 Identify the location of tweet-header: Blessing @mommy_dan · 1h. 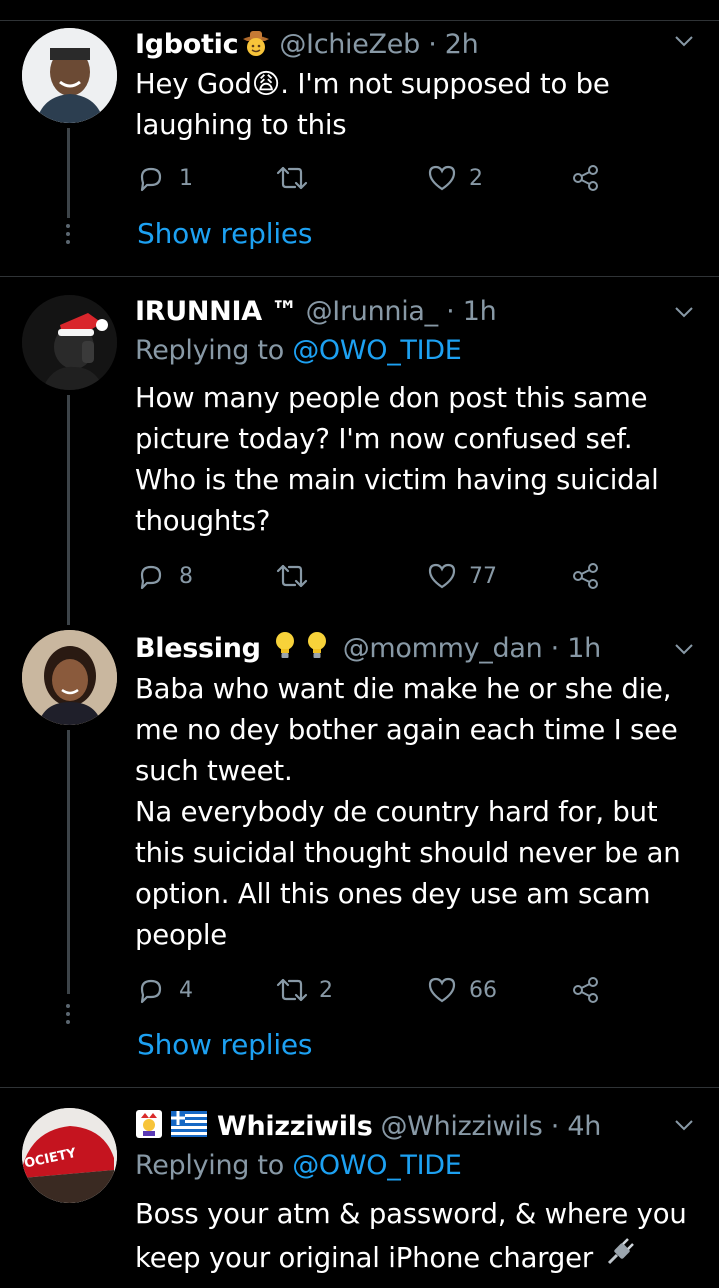
(368, 648).